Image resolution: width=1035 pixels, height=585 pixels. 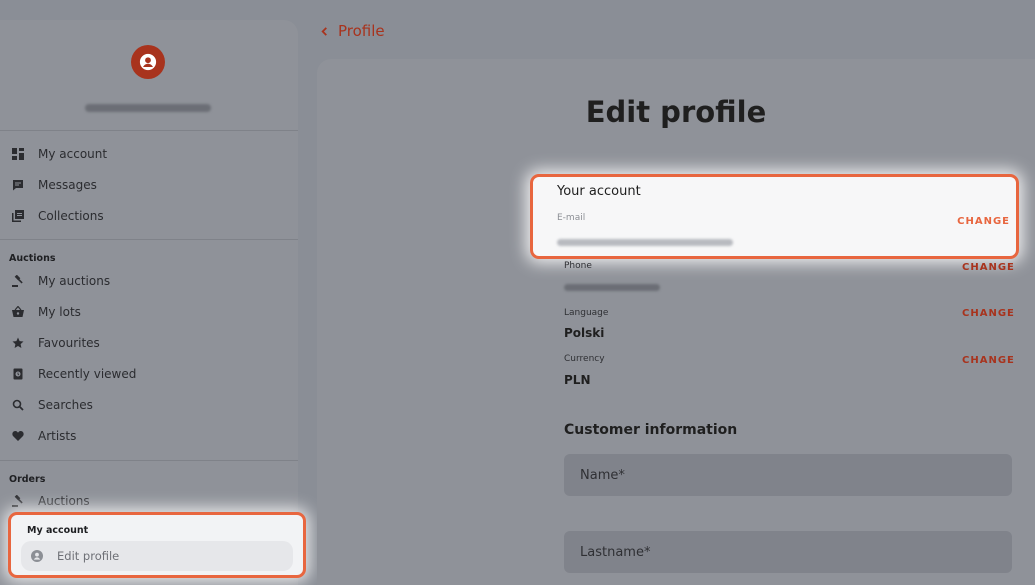 What do you see at coordinates (586, 313) in the screenshot?
I see `language-label: Language` at bounding box center [586, 313].